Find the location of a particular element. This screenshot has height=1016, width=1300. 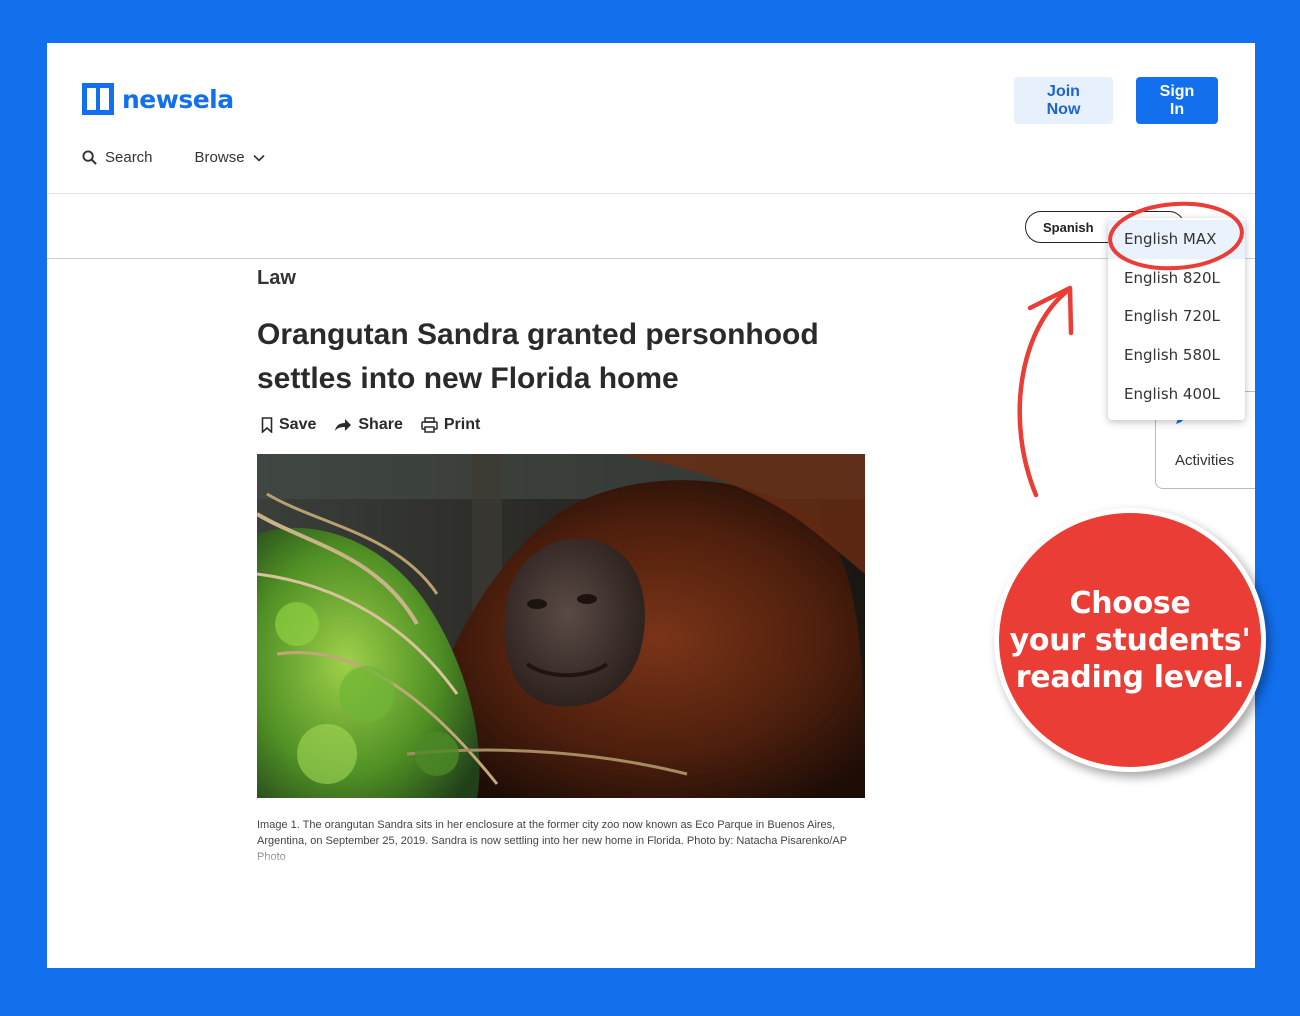

browse-nav-item: Browse is located at coordinates (230, 157).